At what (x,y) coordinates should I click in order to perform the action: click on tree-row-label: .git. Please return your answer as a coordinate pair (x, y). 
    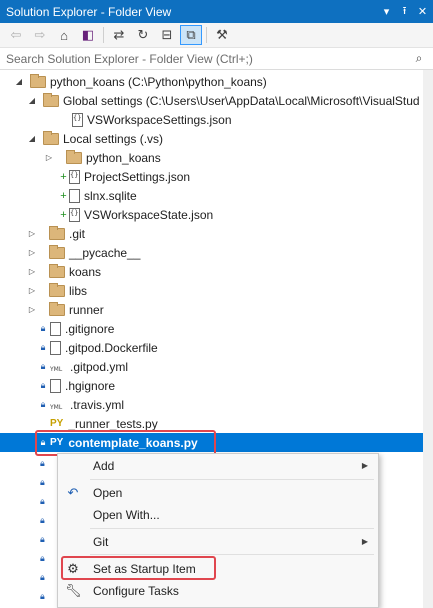
    Looking at the image, I should click on (77, 233).